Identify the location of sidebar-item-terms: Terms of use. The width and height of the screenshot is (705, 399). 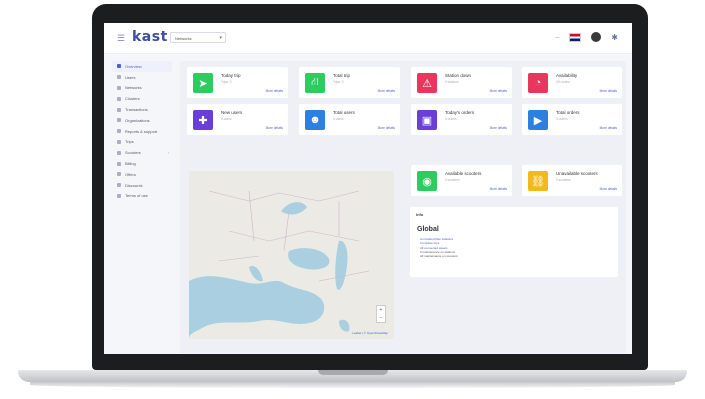
(142, 196).